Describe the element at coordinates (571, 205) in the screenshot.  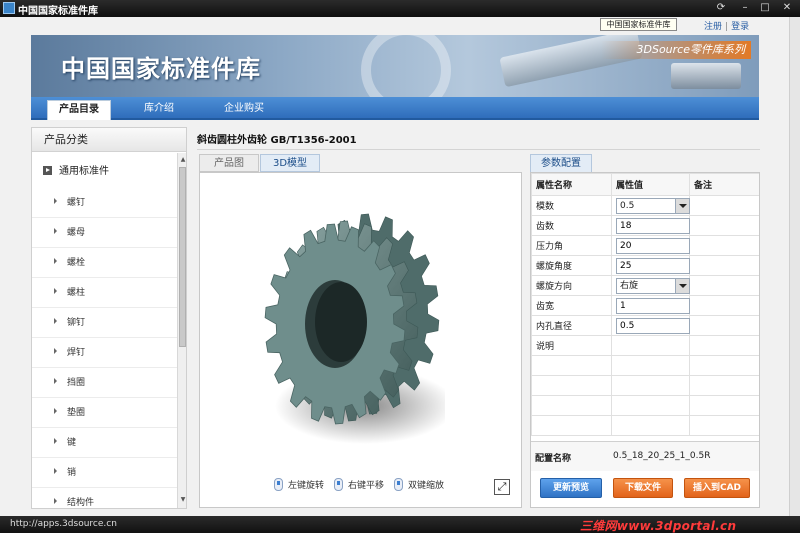
I see `param-name: 模数` at that location.